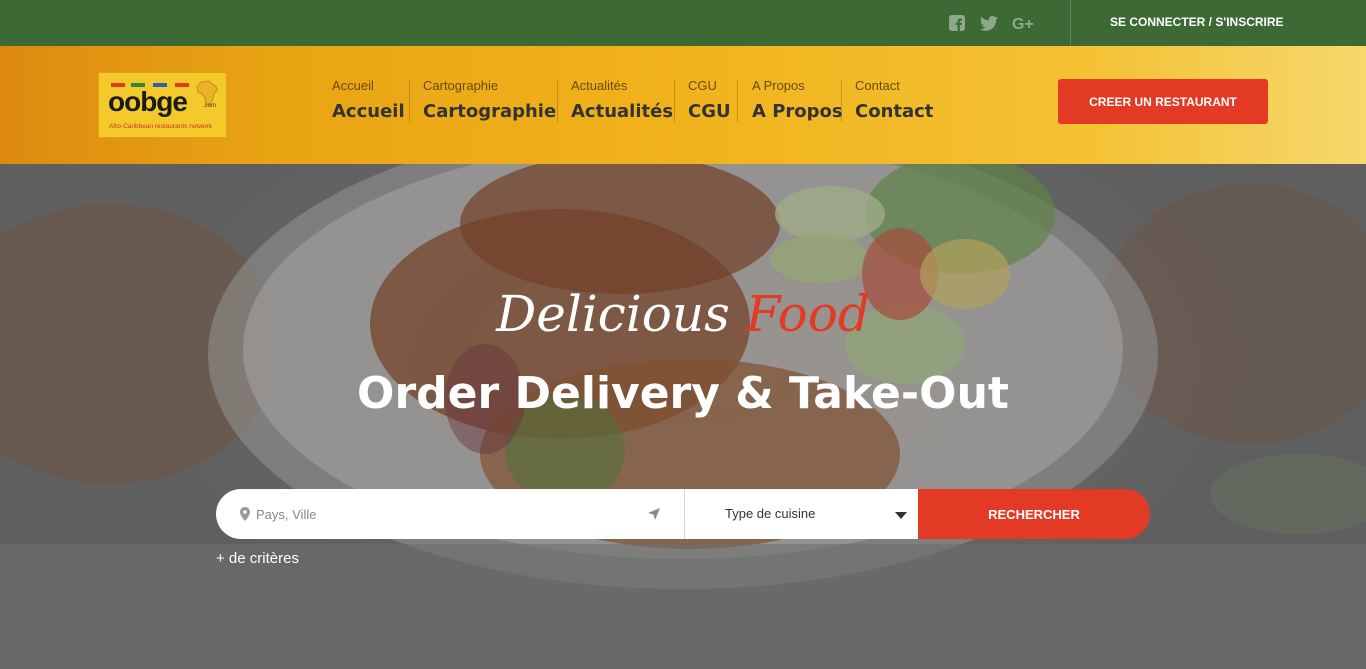  Describe the element at coordinates (490, 111) in the screenshot. I see `nav-item-label: Cartographie` at that location.